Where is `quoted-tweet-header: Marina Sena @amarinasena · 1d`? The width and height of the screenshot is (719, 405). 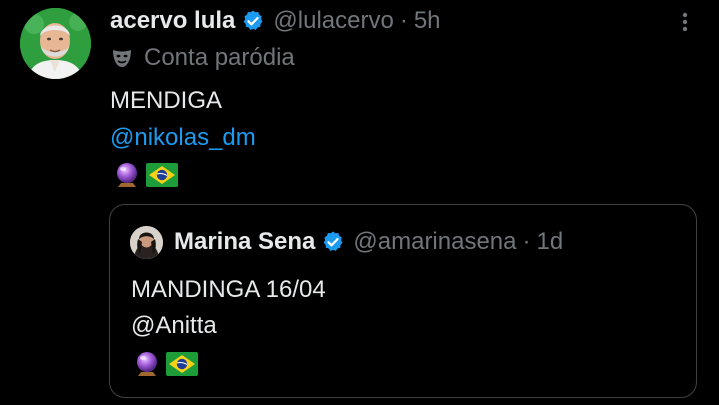
quoted-tweet-header: Marina Sena @amarinasena · 1d is located at coordinates (368, 242).